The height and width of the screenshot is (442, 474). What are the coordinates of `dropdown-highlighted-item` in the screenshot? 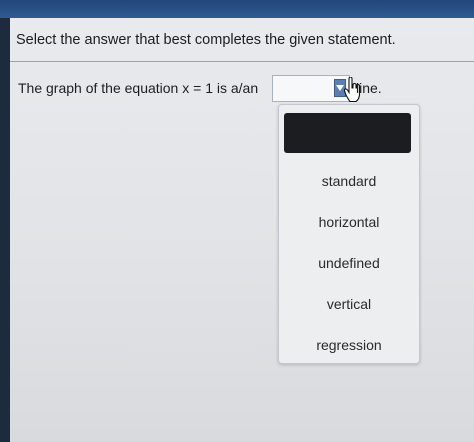 It's located at (347, 133).